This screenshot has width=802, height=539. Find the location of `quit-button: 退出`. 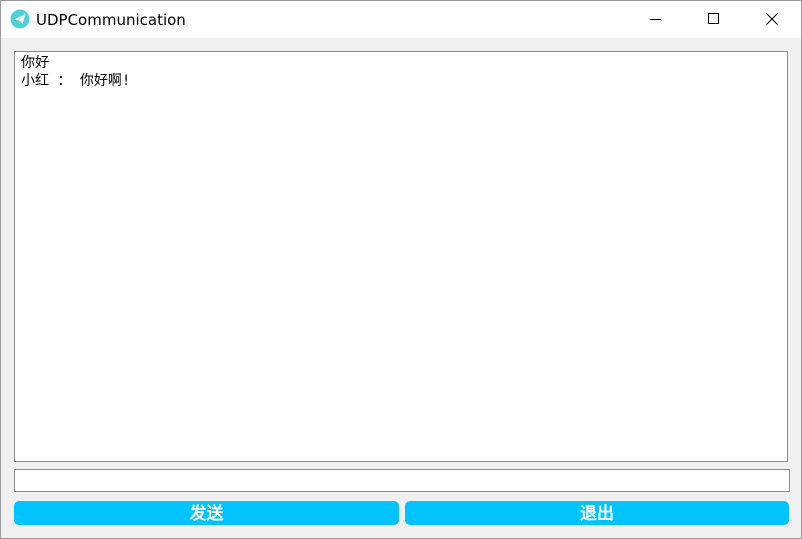

quit-button: 退出 is located at coordinates (597, 513).